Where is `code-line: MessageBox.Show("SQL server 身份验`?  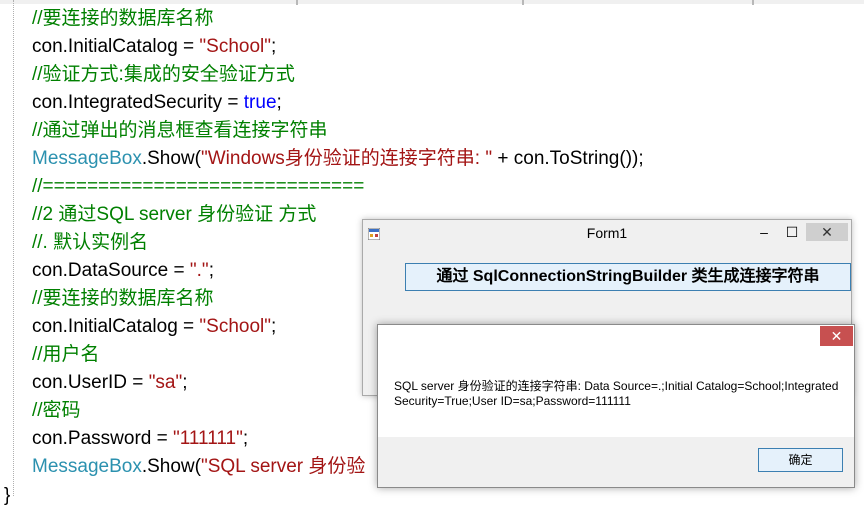
code-line: MessageBox.Show("SQL server 身份验 is located at coordinates (198, 467).